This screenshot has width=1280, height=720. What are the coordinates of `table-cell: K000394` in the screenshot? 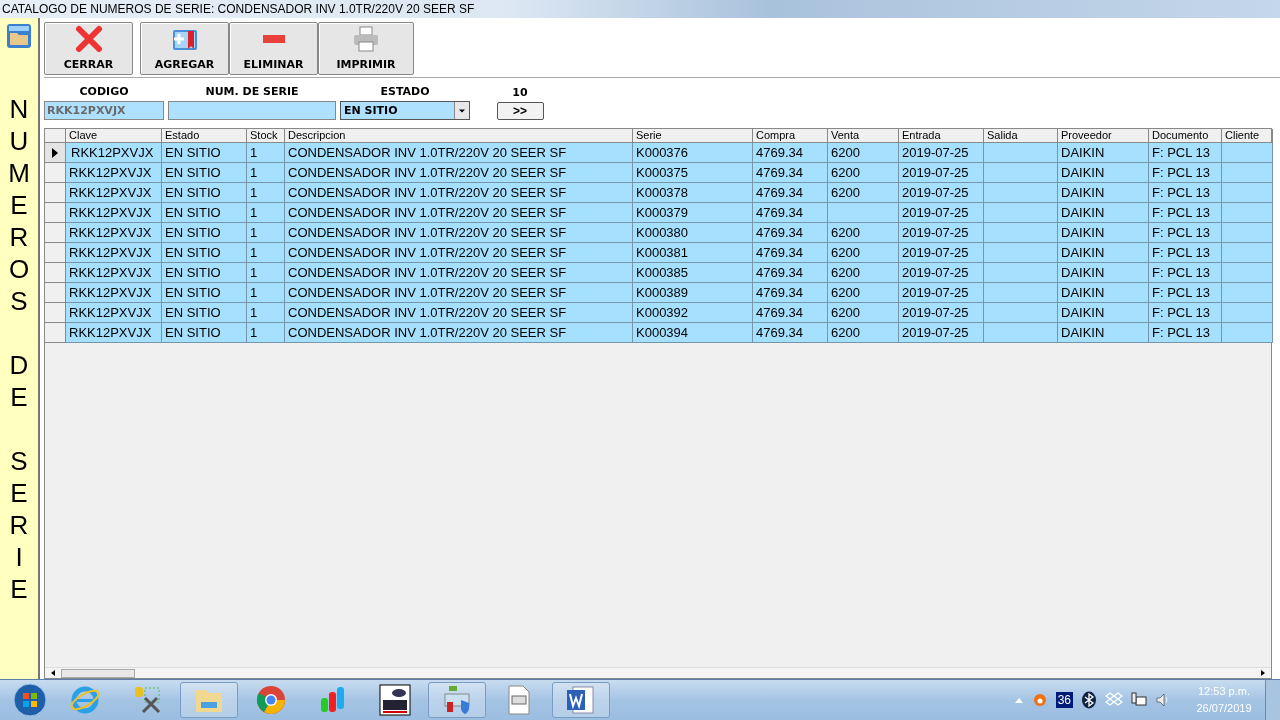 It's located at (693, 333).